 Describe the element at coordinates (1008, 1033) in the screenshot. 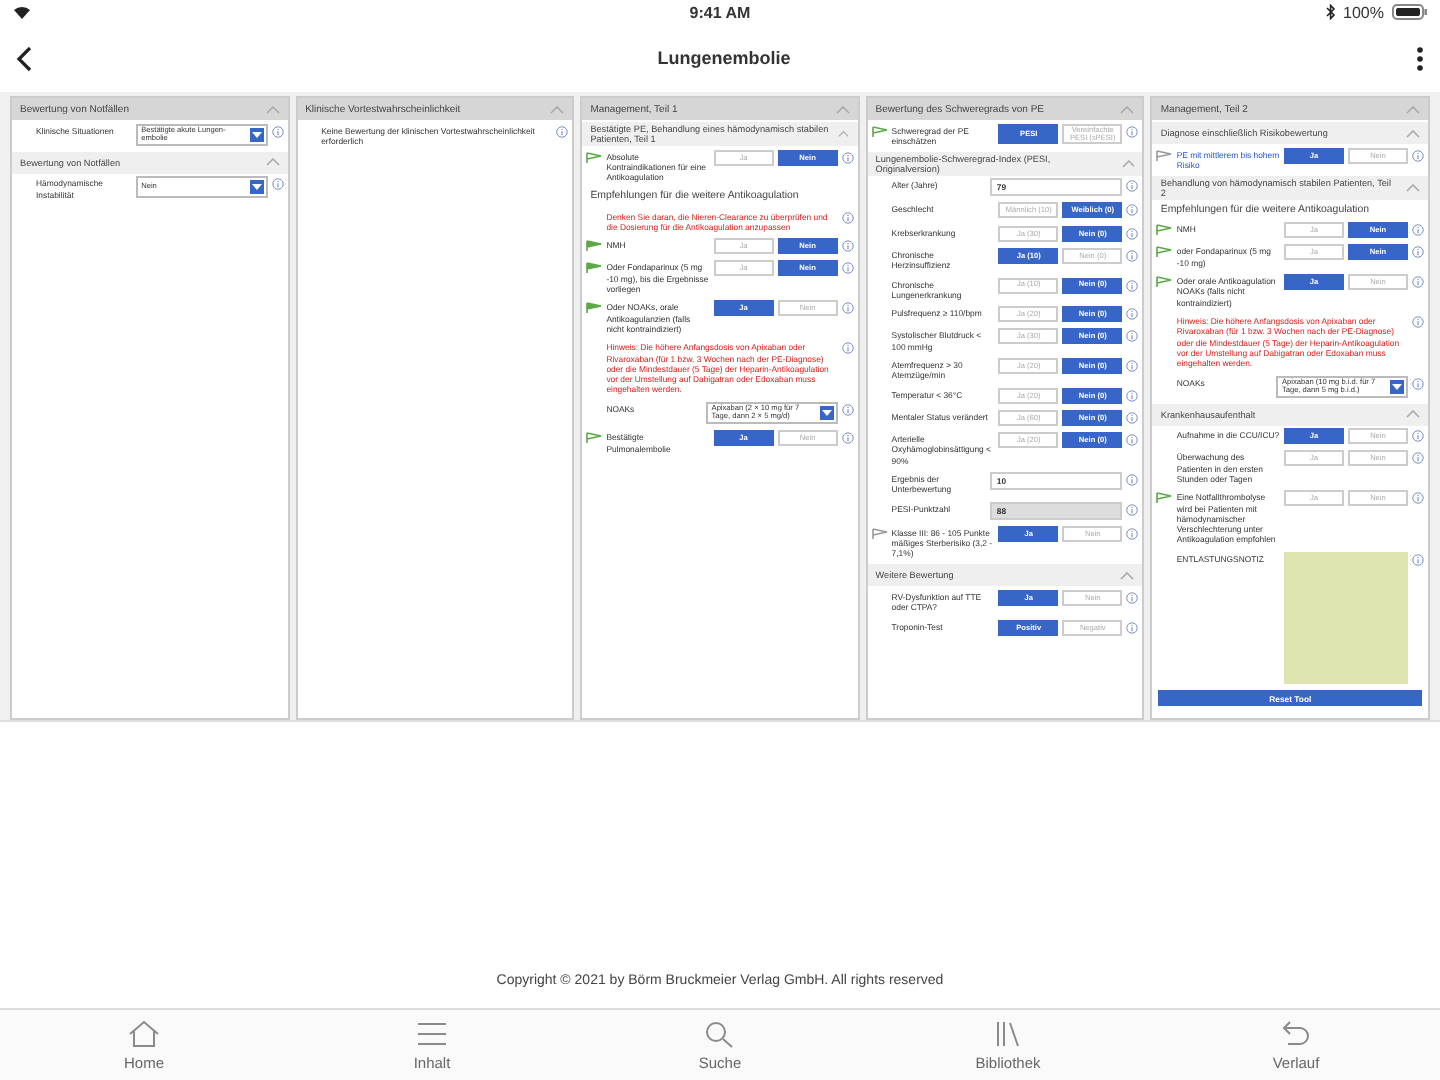

I see `books-icon` at that location.